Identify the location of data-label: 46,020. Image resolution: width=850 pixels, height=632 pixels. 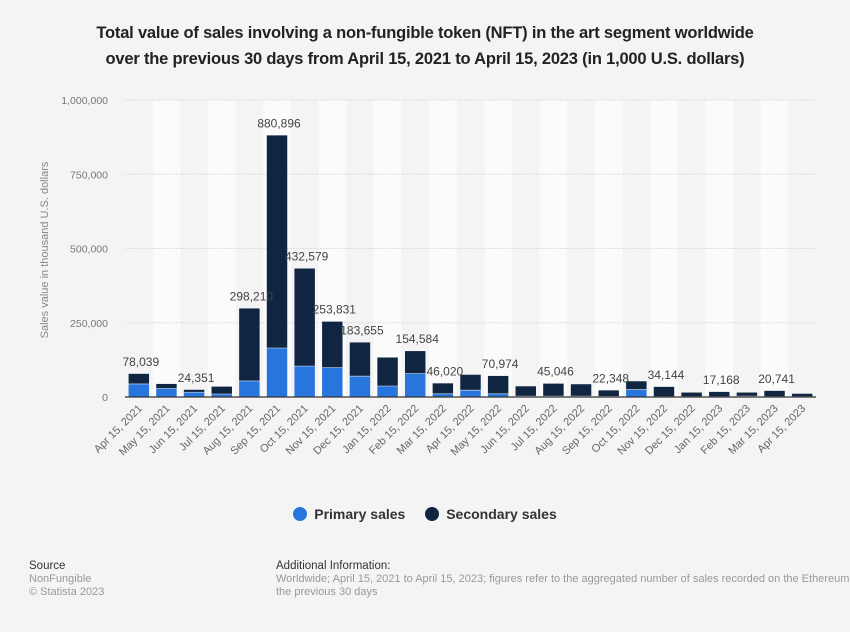
(445, 371).